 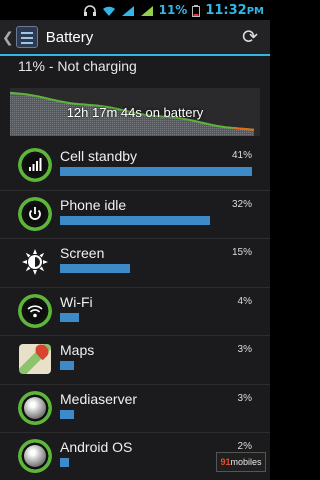 I want to click on settings-app-icon, so click(x=26, y=37).